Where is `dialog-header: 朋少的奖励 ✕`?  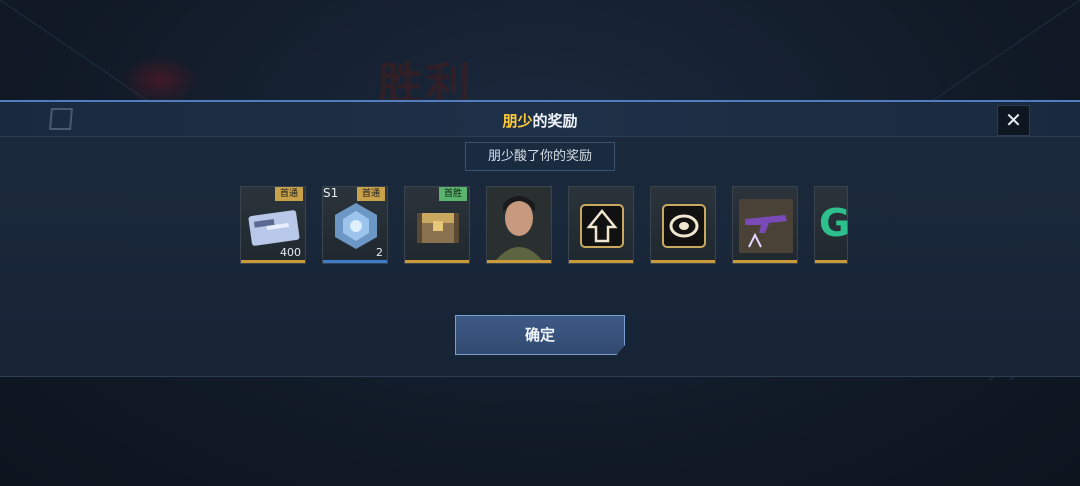
dialog-header: 朋少的奖励 ✕ is located at coordinates (540, 119).